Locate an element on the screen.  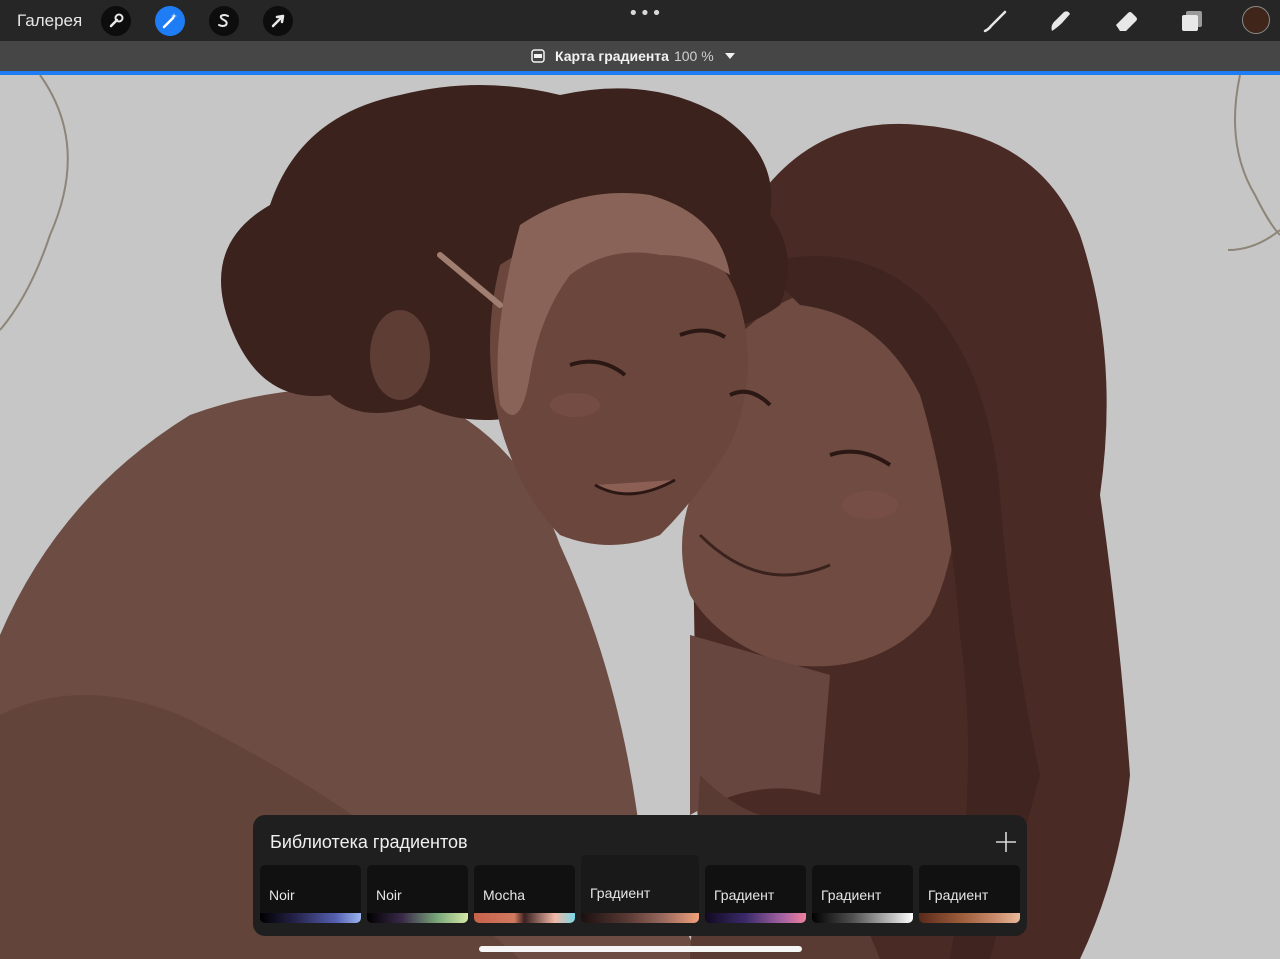
gradient-card-gradient-3: Градиент is located at coordinates (862, 894).